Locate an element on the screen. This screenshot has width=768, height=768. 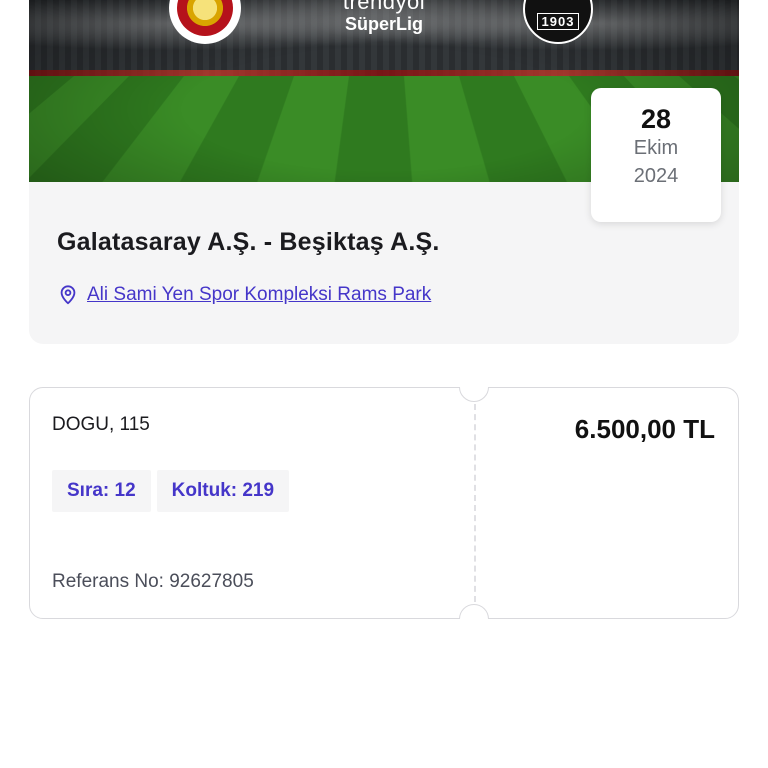
galatasaray-crest-inner is located at coordinates (205, 18).